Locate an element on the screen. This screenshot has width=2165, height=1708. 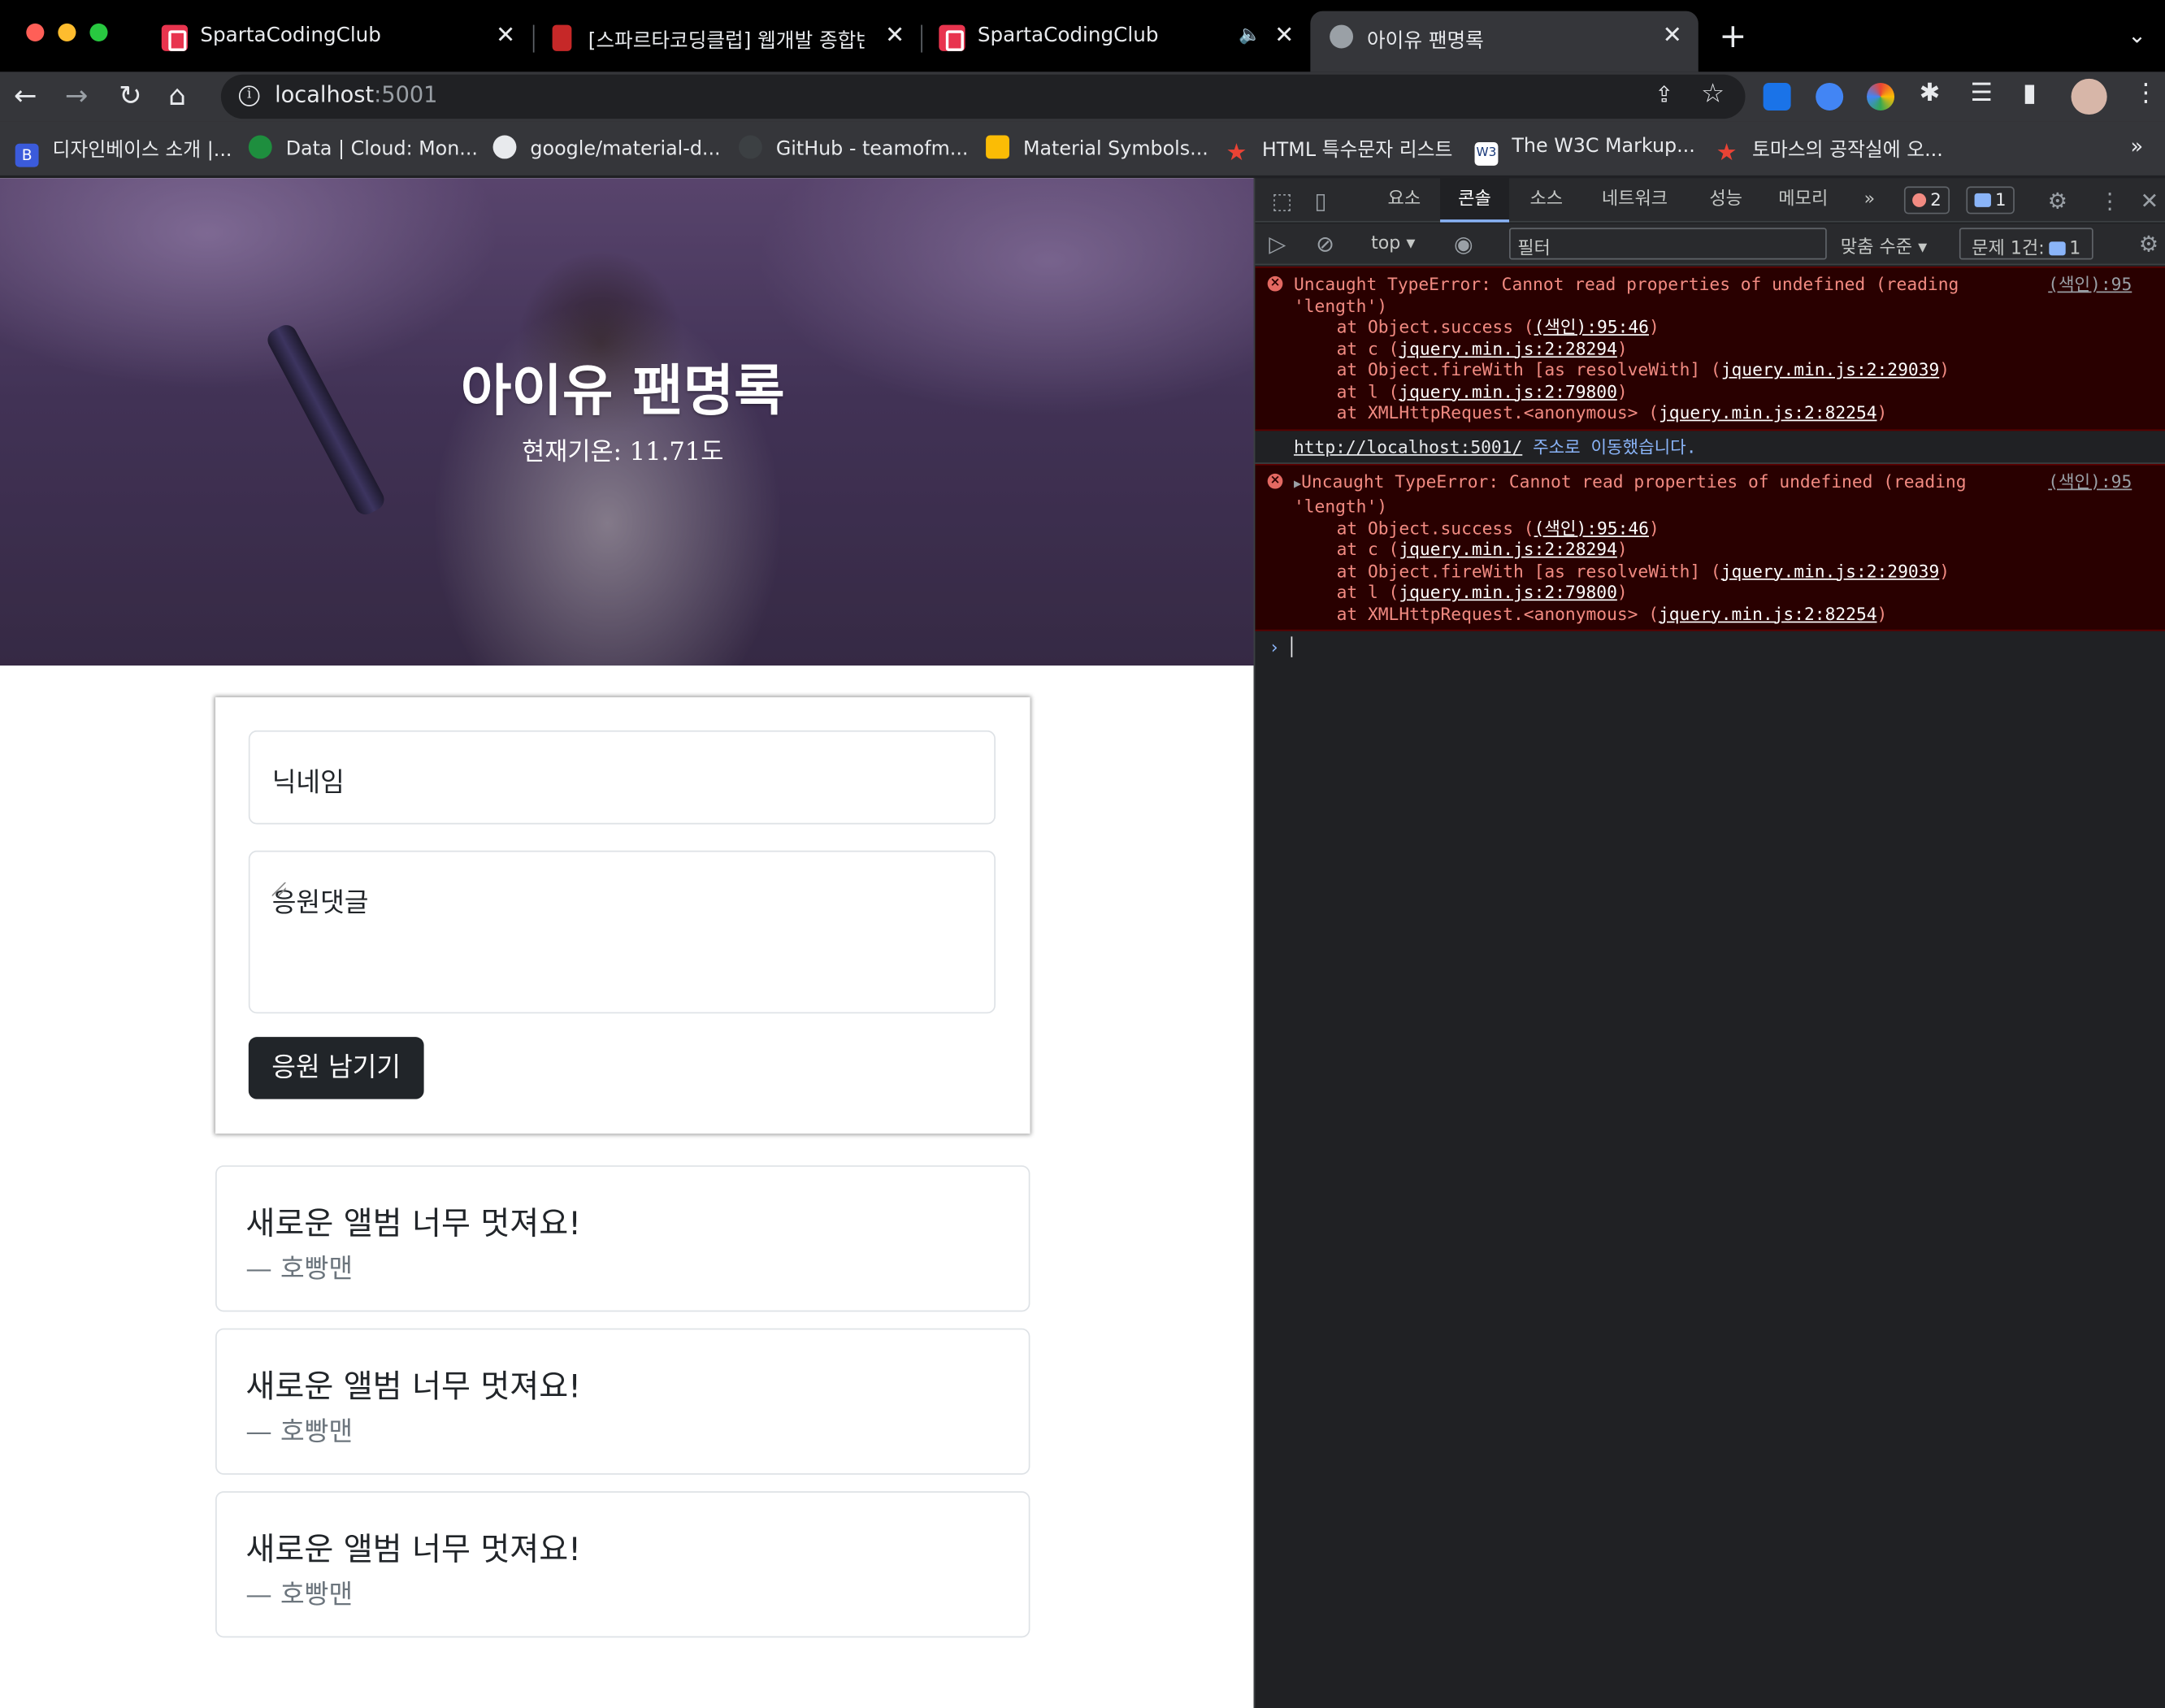
site-info-icon: i is located at coordinates (249, 95).